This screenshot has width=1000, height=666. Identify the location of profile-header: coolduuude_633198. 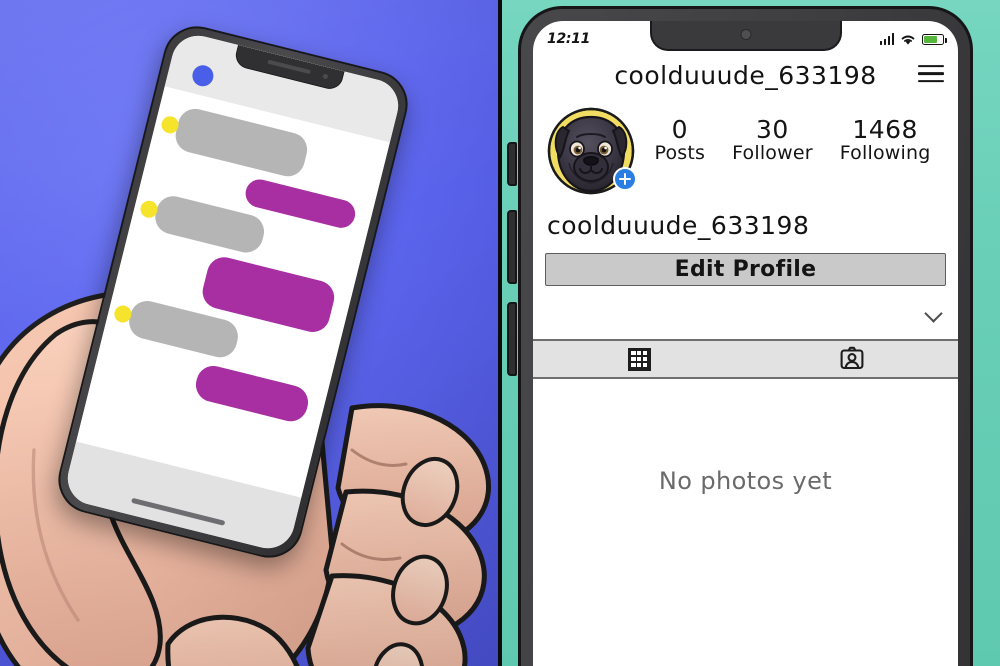
(745, 73).